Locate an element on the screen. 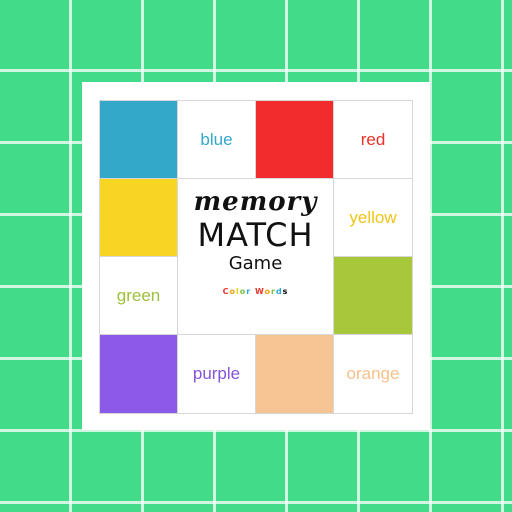  card-purple-swatch is located at coordinates (139, 374).